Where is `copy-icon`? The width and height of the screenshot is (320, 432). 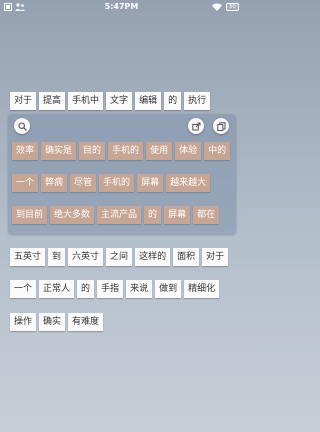
copy-icon is located at coordinates (220, 126).